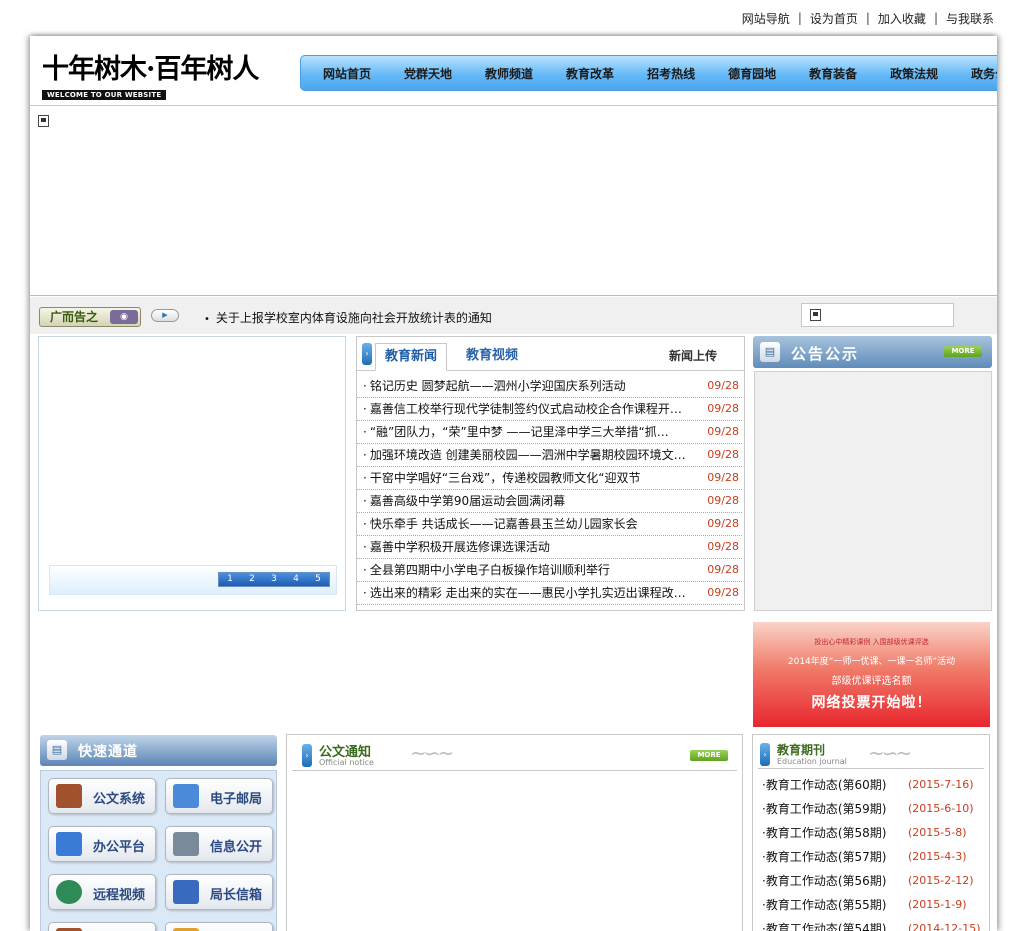 Image resolution: width=1024 pixels, height=931 pixels. I want to click on list-item: 教育工作动态(第55期) (2015-1-9), so click(871, 907).